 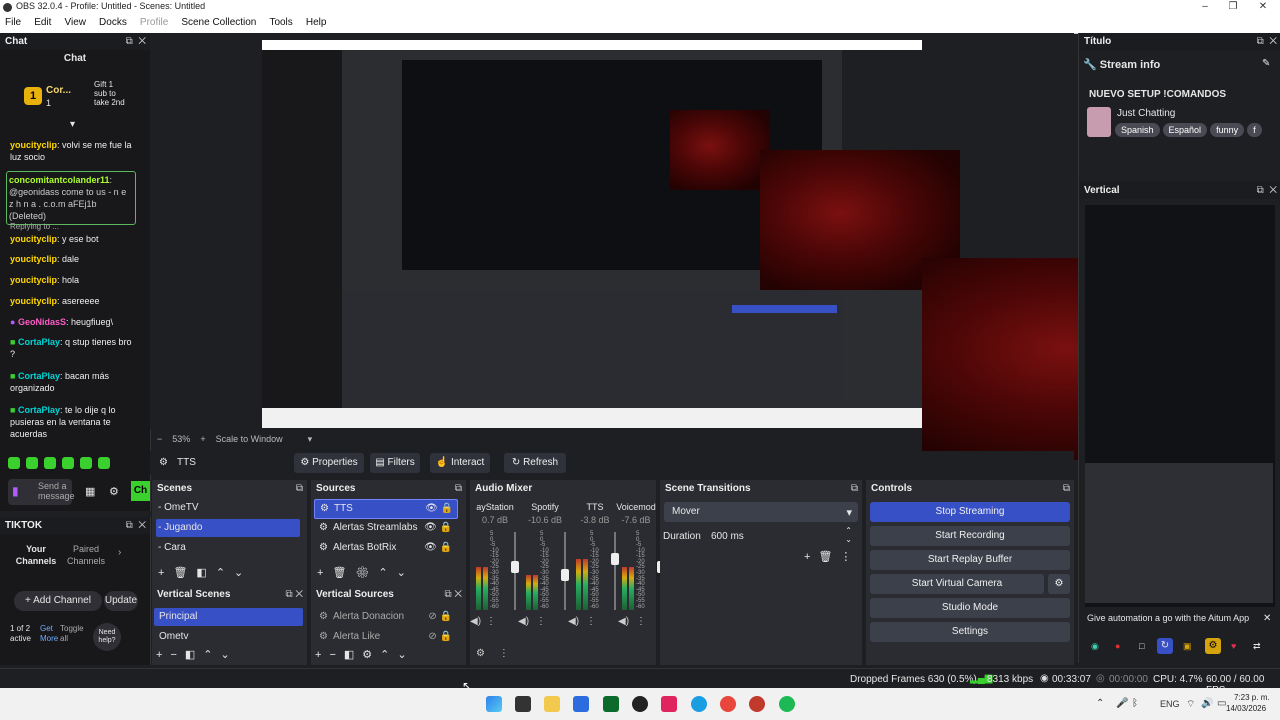 I want to click on close-button: ✕, so click(x=1263, y=7).